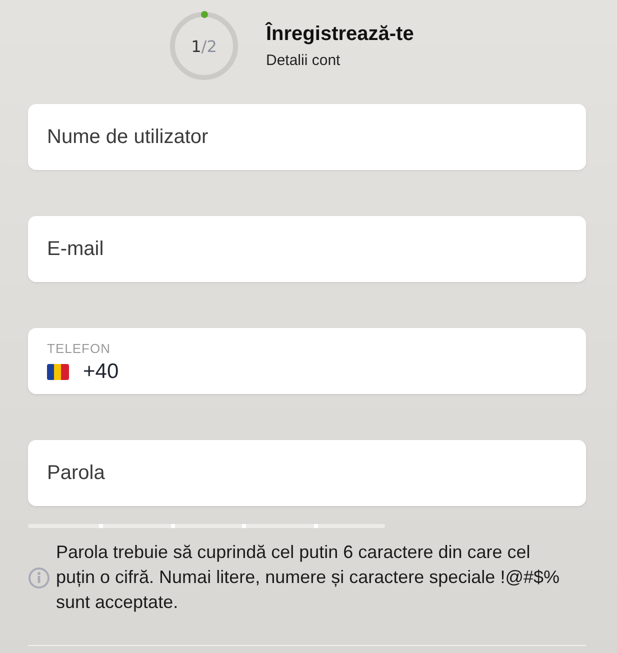 This screenshot has height=653, width=617. I want to click on phone-field: TELEFON +40, so click(307, 361).